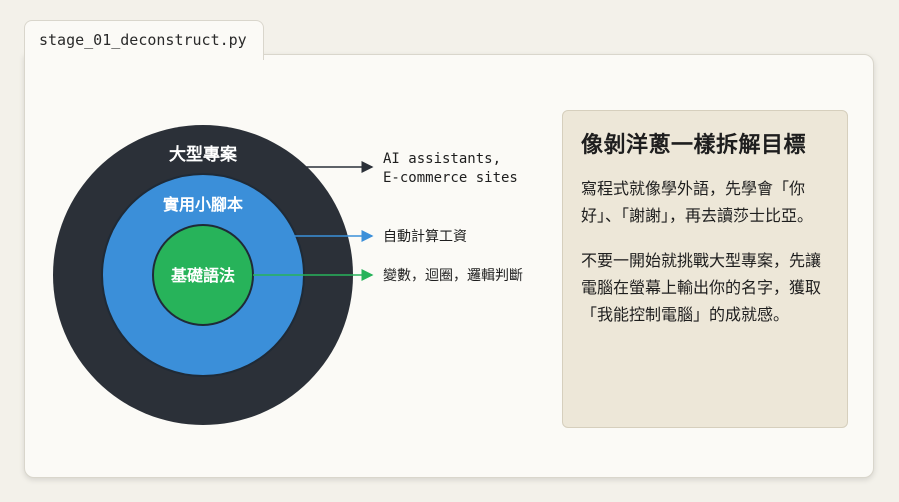 This screenshot has height=502, width=899. Describe the element at coordinates (203, 204) in the screenshot. I see `middle-layer-label: 實用小腳本` at that location.